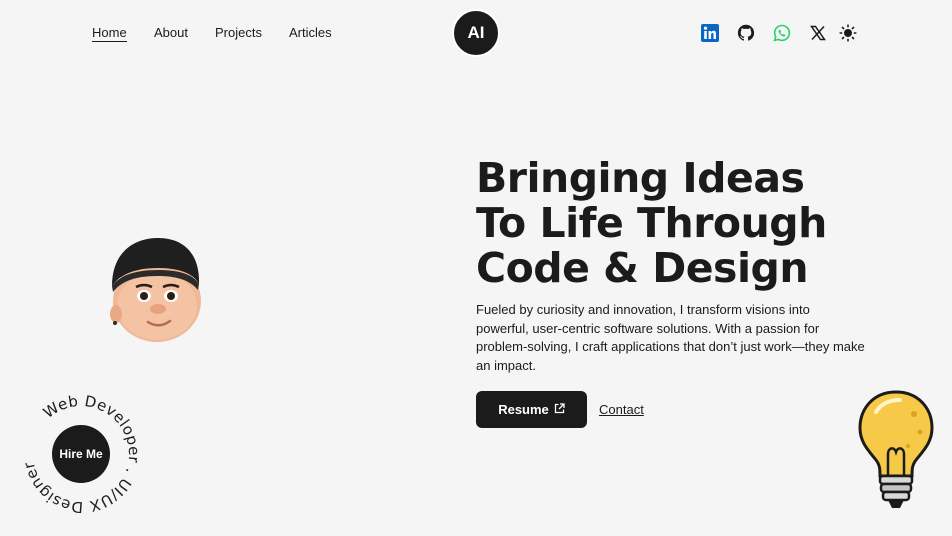 The width and height of the screenshot is (952, 536). I want to click on x-icon, so click(818, 33).